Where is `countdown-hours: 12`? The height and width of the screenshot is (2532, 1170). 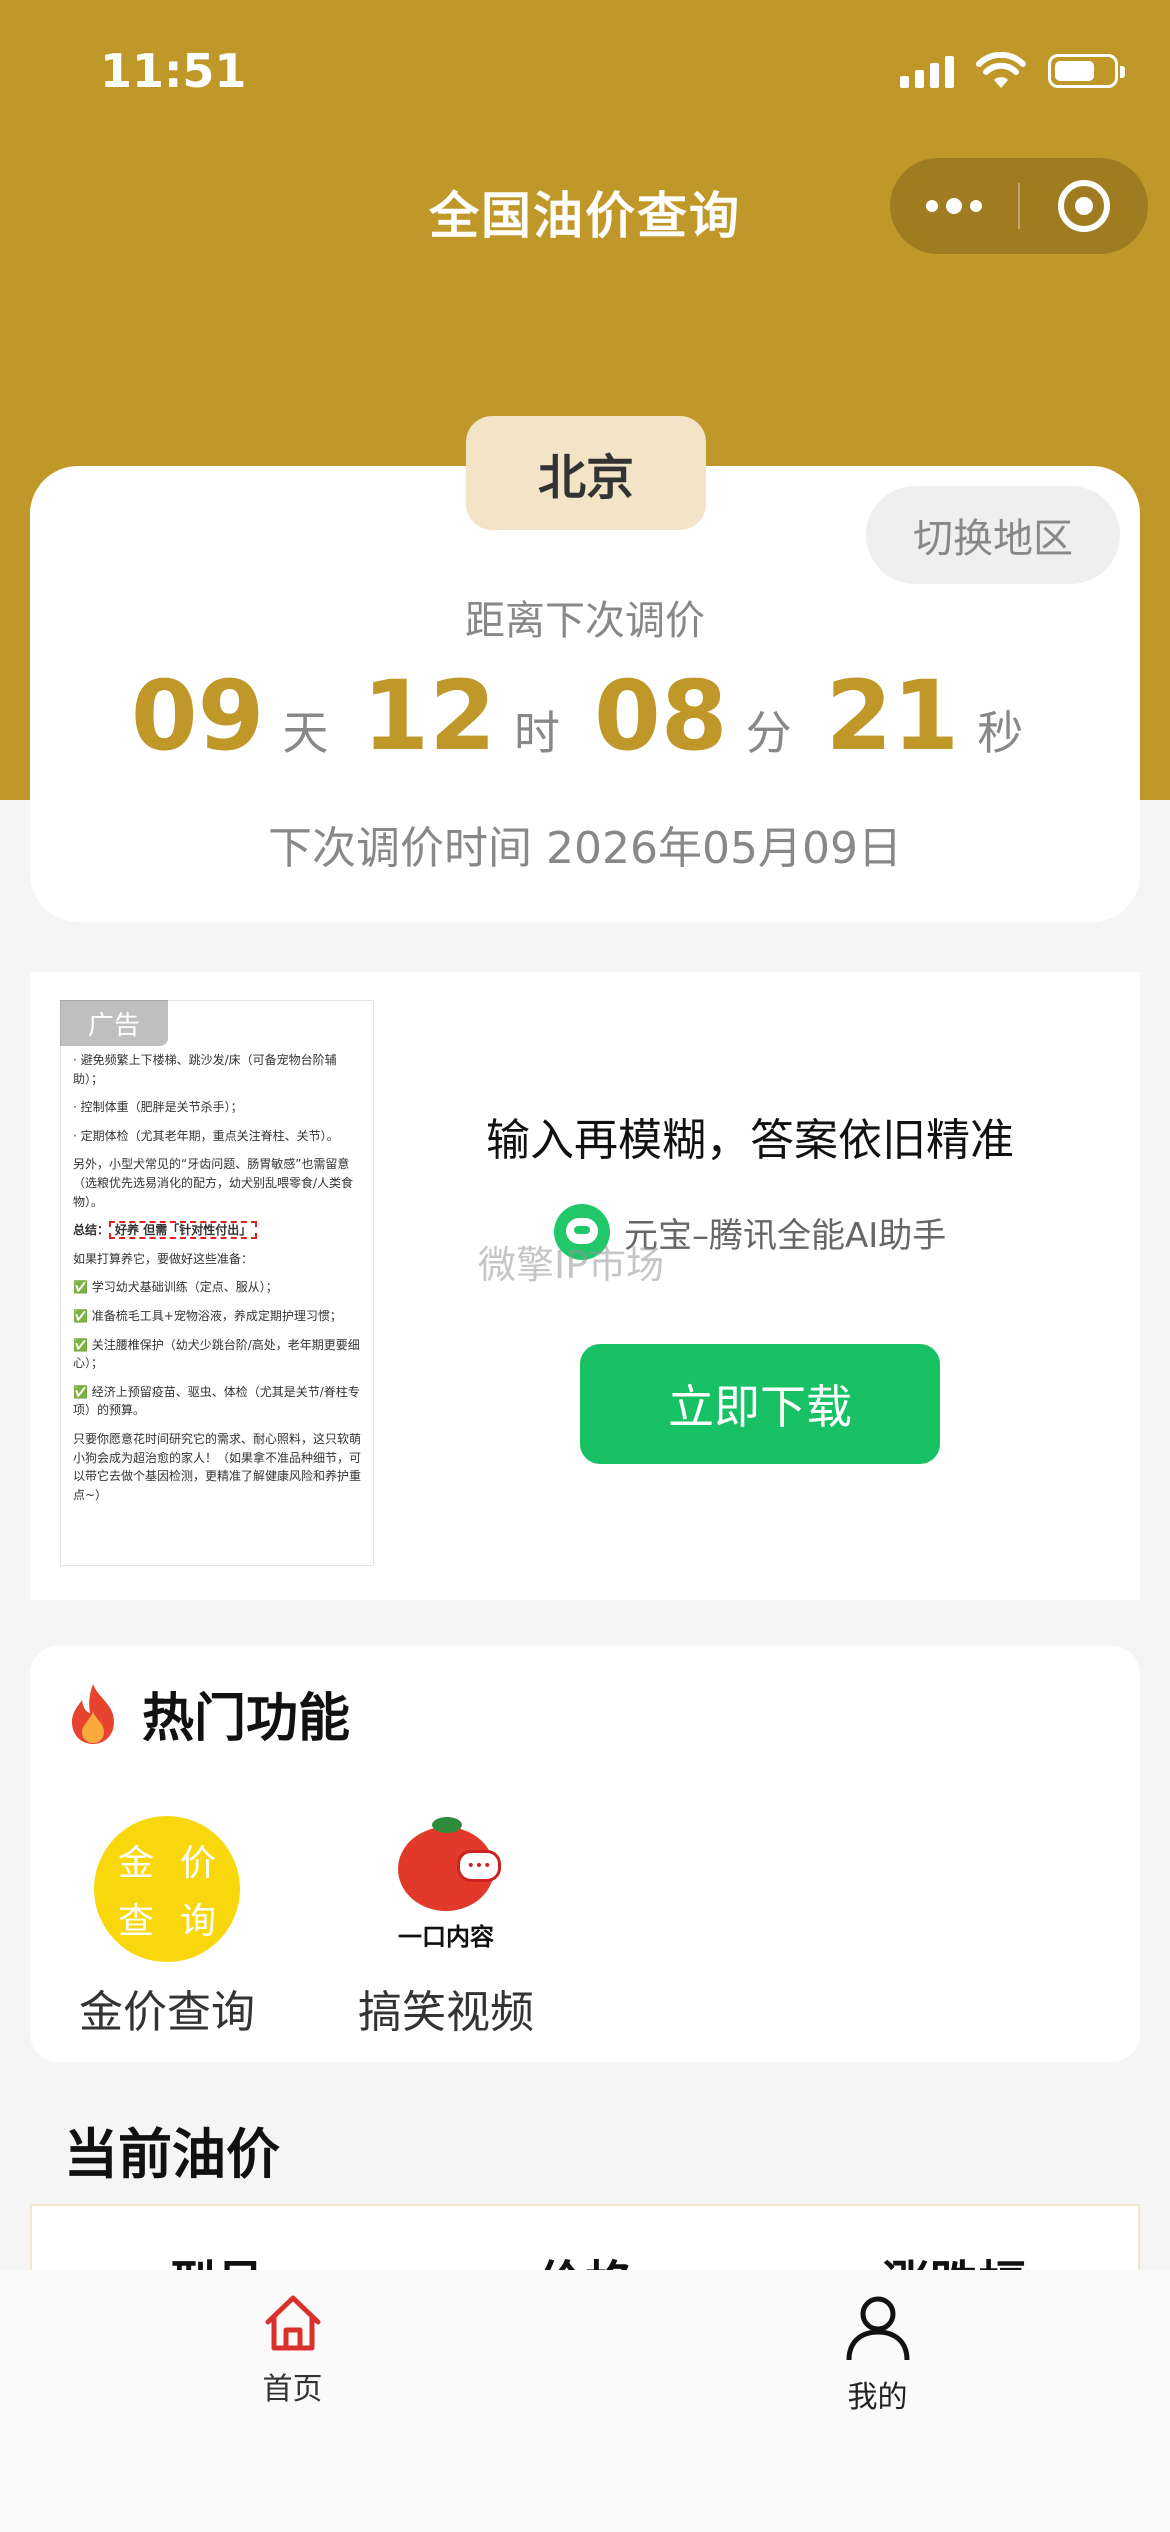
countdown-hours: 12 is located at coordinates (429, 716).